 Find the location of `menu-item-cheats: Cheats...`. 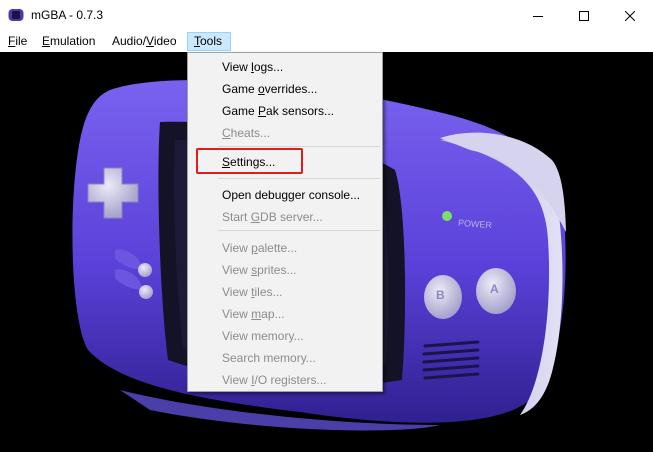

menu-item-cheats: Cheats... is located at coordinates (246, 133).